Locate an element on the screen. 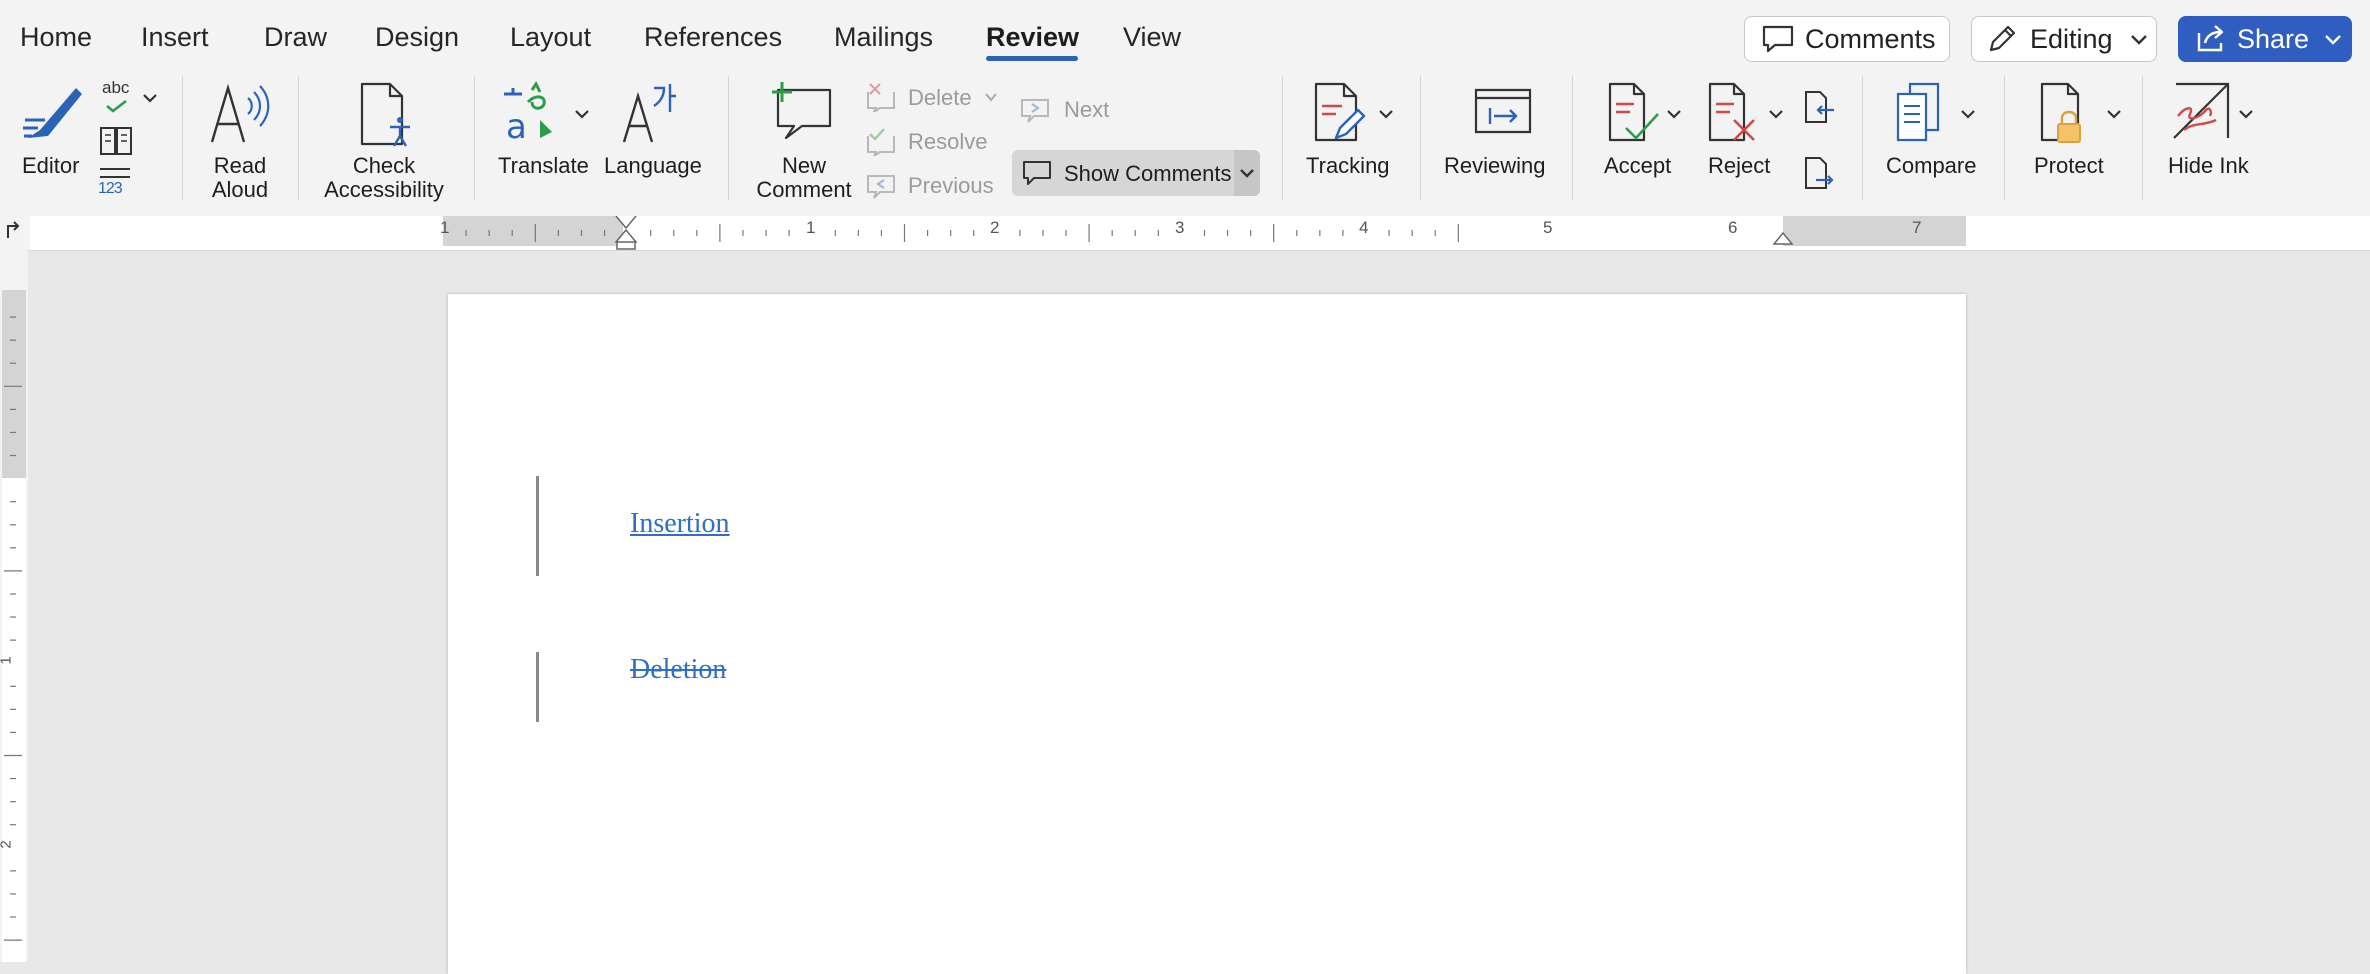 Image resolution: width=2370 pixels, height=974 pixels. comments-button: Comments is located at coordinates (1847, 39).